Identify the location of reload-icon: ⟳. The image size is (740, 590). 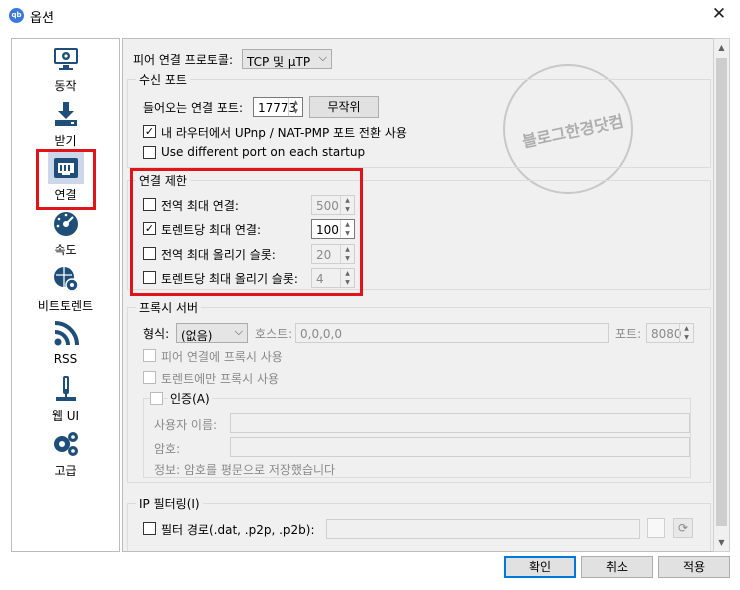
(683, 528).